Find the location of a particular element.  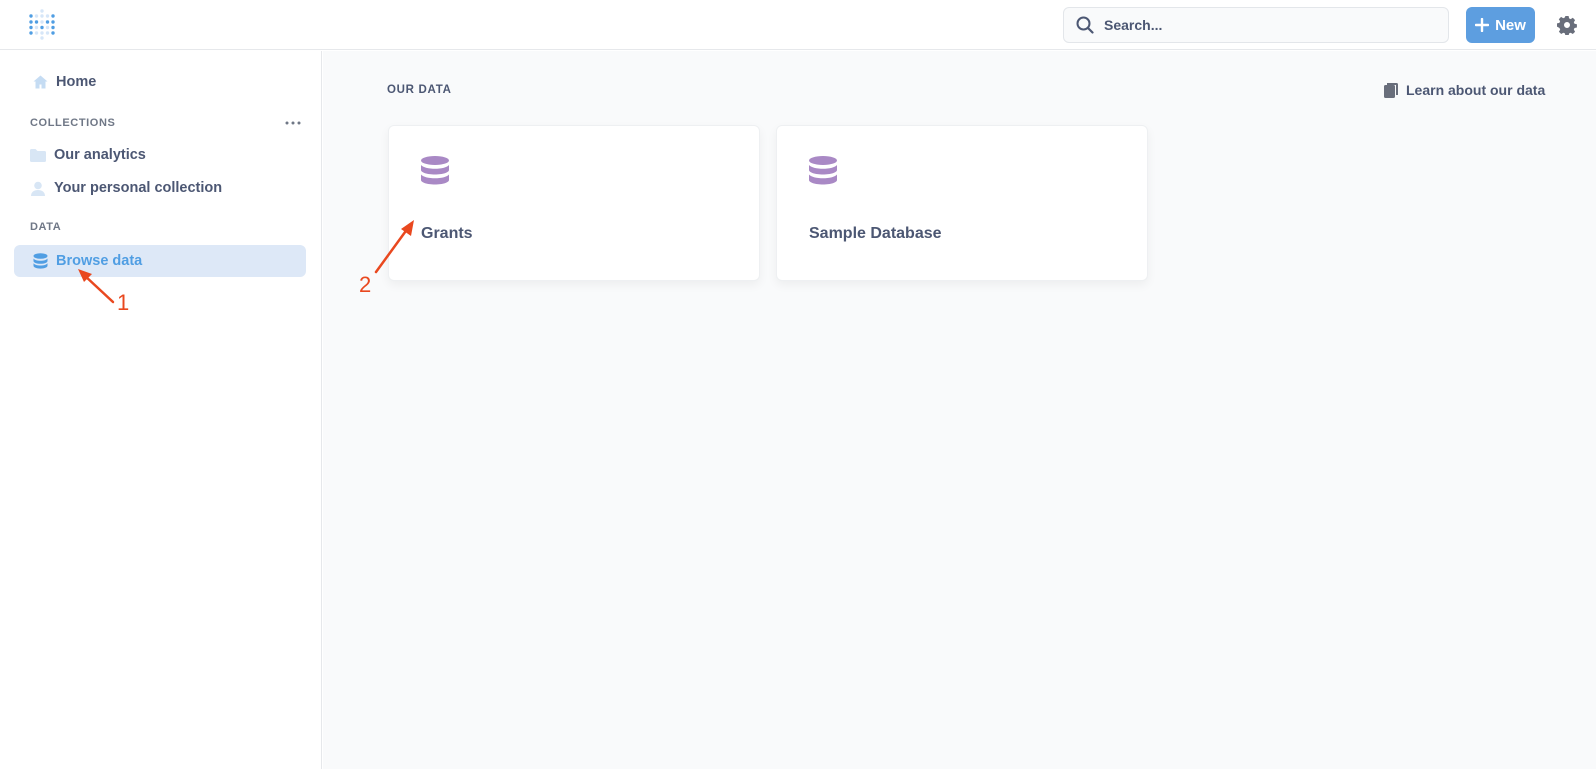

sidebar-item-label: Browse data is located at coordinates (99, 261).